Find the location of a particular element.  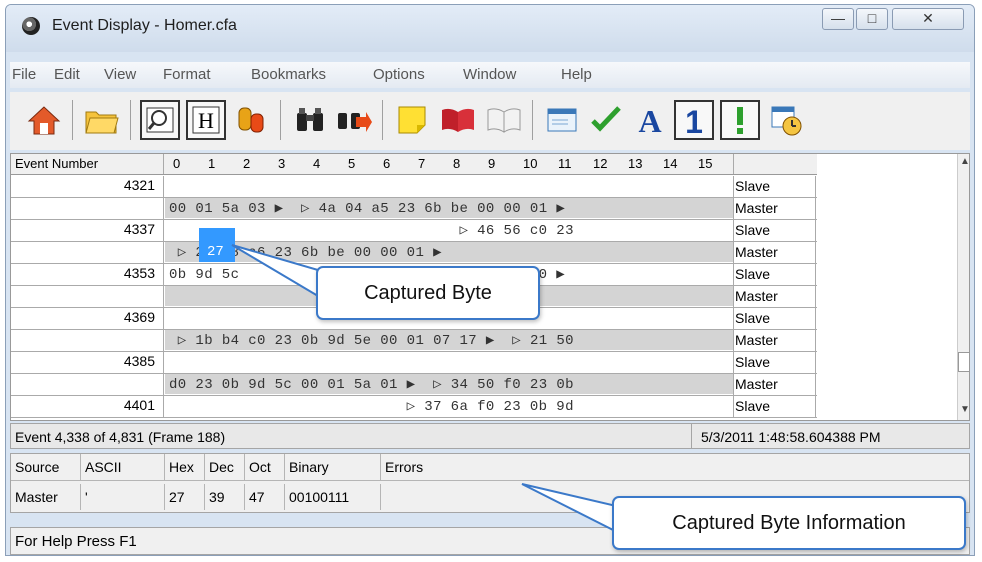

captured-byte-callout: Captured Byte is located at coordinates (428, 293).